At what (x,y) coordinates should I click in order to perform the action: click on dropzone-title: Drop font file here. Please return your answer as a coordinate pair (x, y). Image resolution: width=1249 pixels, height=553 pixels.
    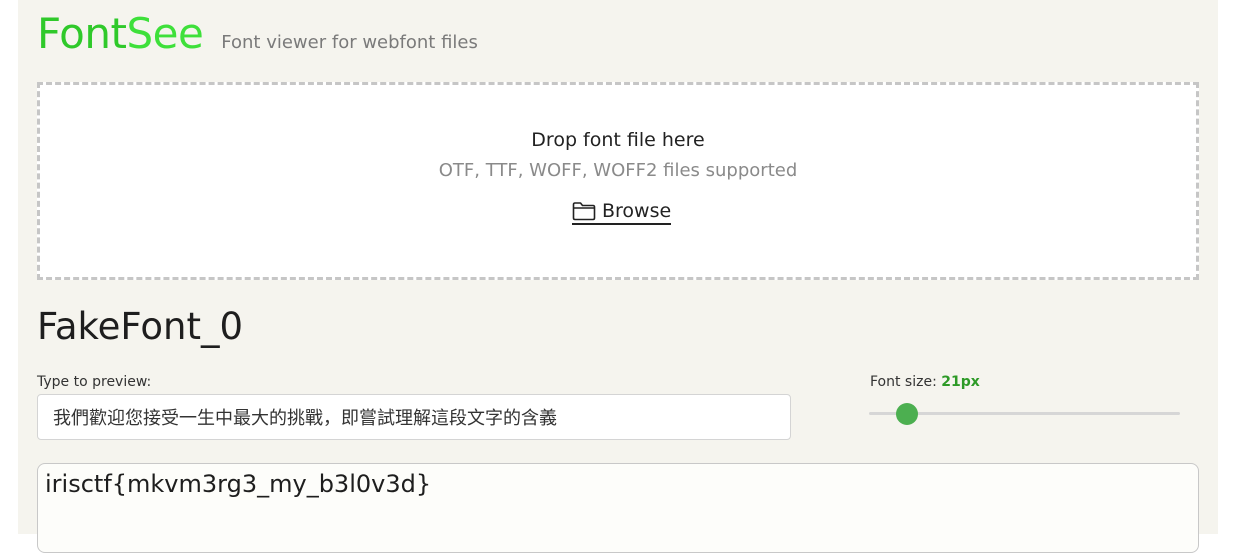
    Looking at the image, I should click on (618, 140).